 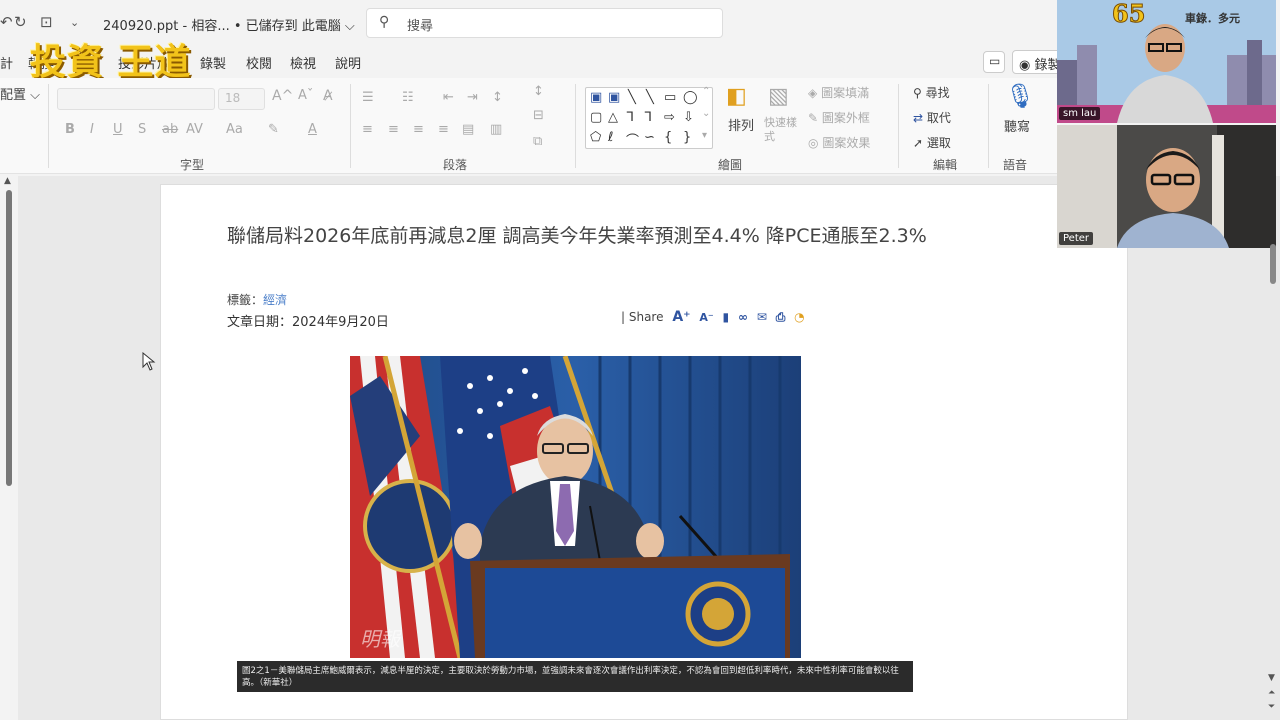 I want to click on increase-font-icon: A⁺, so click(x=681, y=317).